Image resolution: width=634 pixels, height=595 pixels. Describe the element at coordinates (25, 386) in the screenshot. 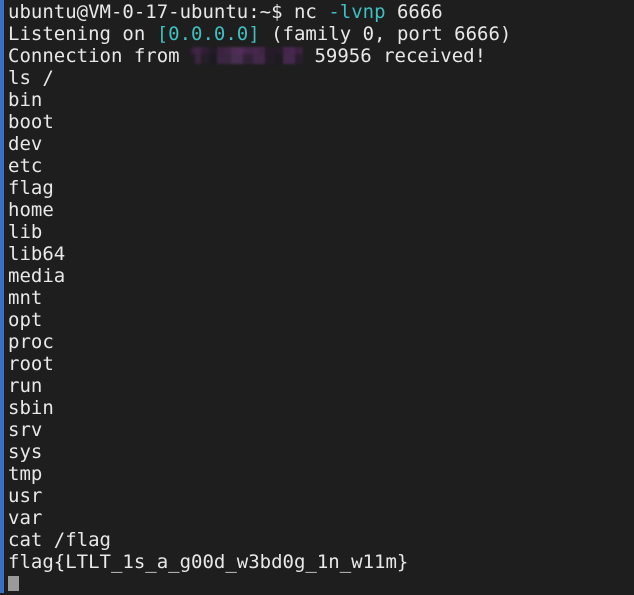

I see `ls-output-item: run` at that location.